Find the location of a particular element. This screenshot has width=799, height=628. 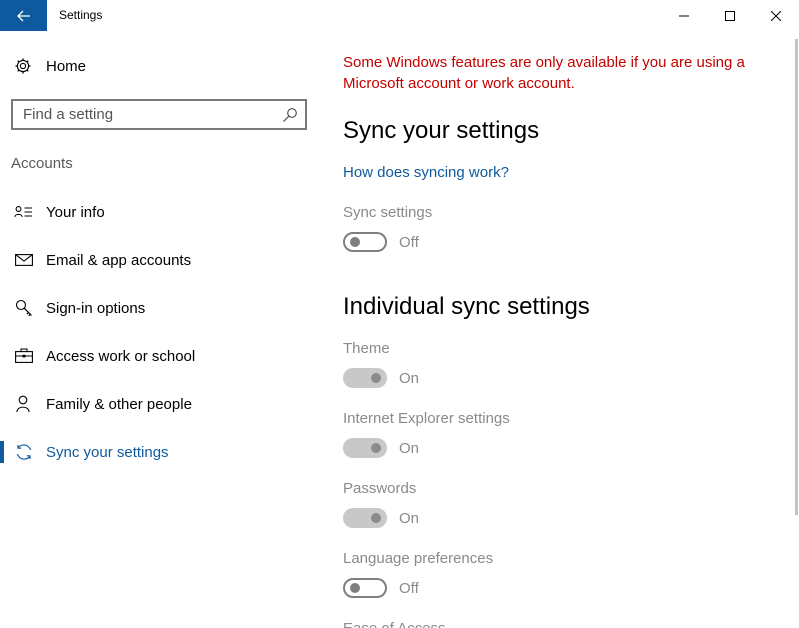

search-icon is located at coordinates (290, 115).